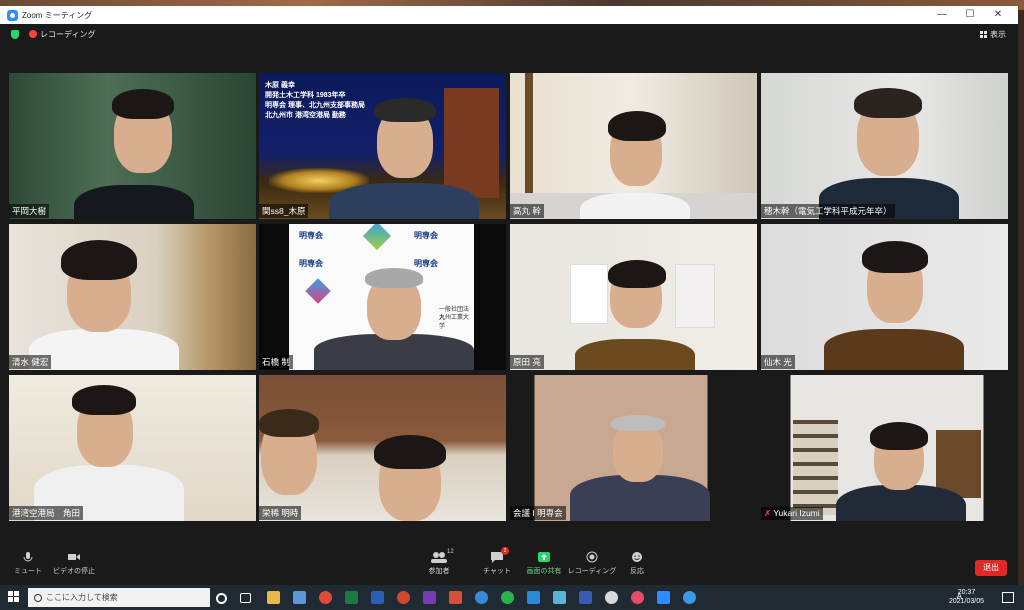  What do you see at coordinates (28, 557) in the screenshot?
I see `microphone-icon` at bounding box center [28, 557].